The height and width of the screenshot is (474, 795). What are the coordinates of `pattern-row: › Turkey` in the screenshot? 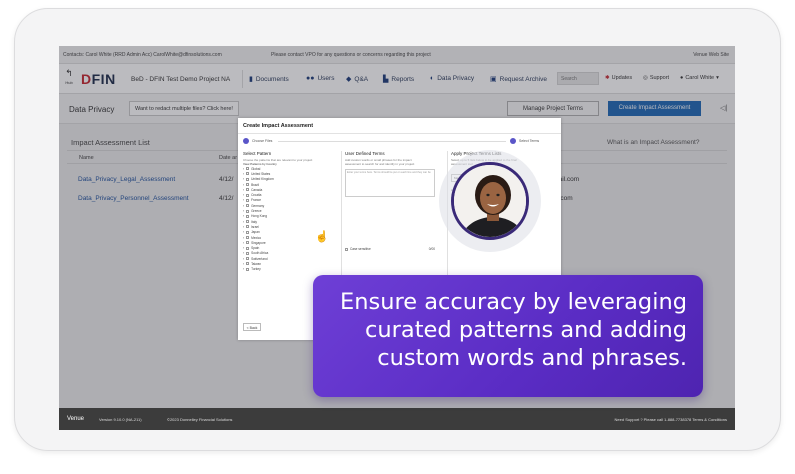 It's located at (291, 269).